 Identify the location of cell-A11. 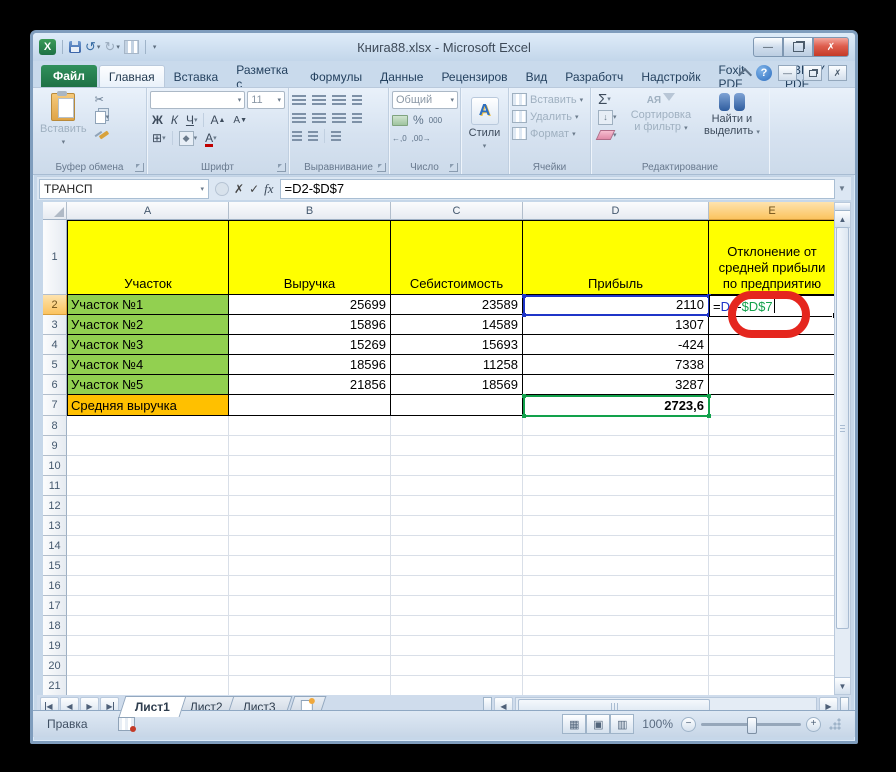
(148, 486).